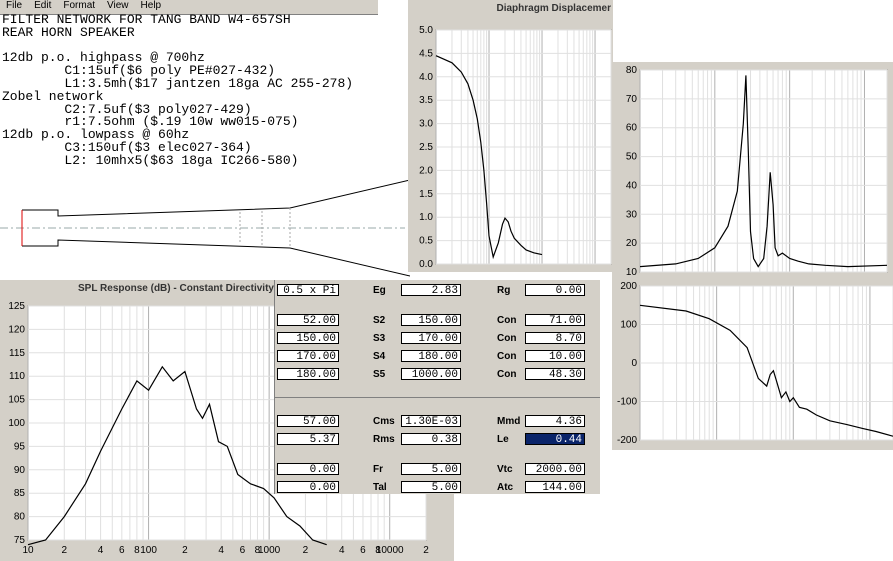 This screenshot has width=893, height=561. I want to click on y-tick-label: 105, so click(16, 400).